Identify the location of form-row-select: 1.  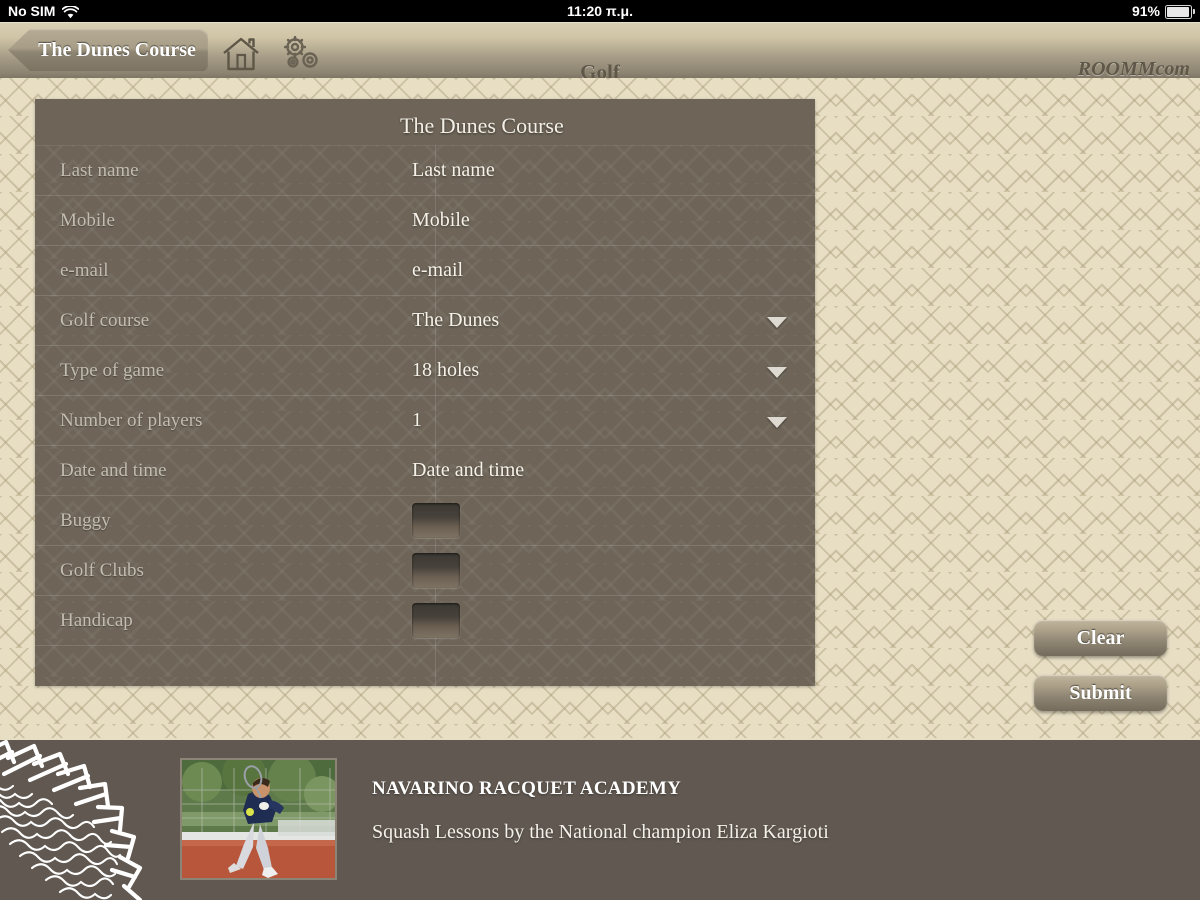
(607, 420).